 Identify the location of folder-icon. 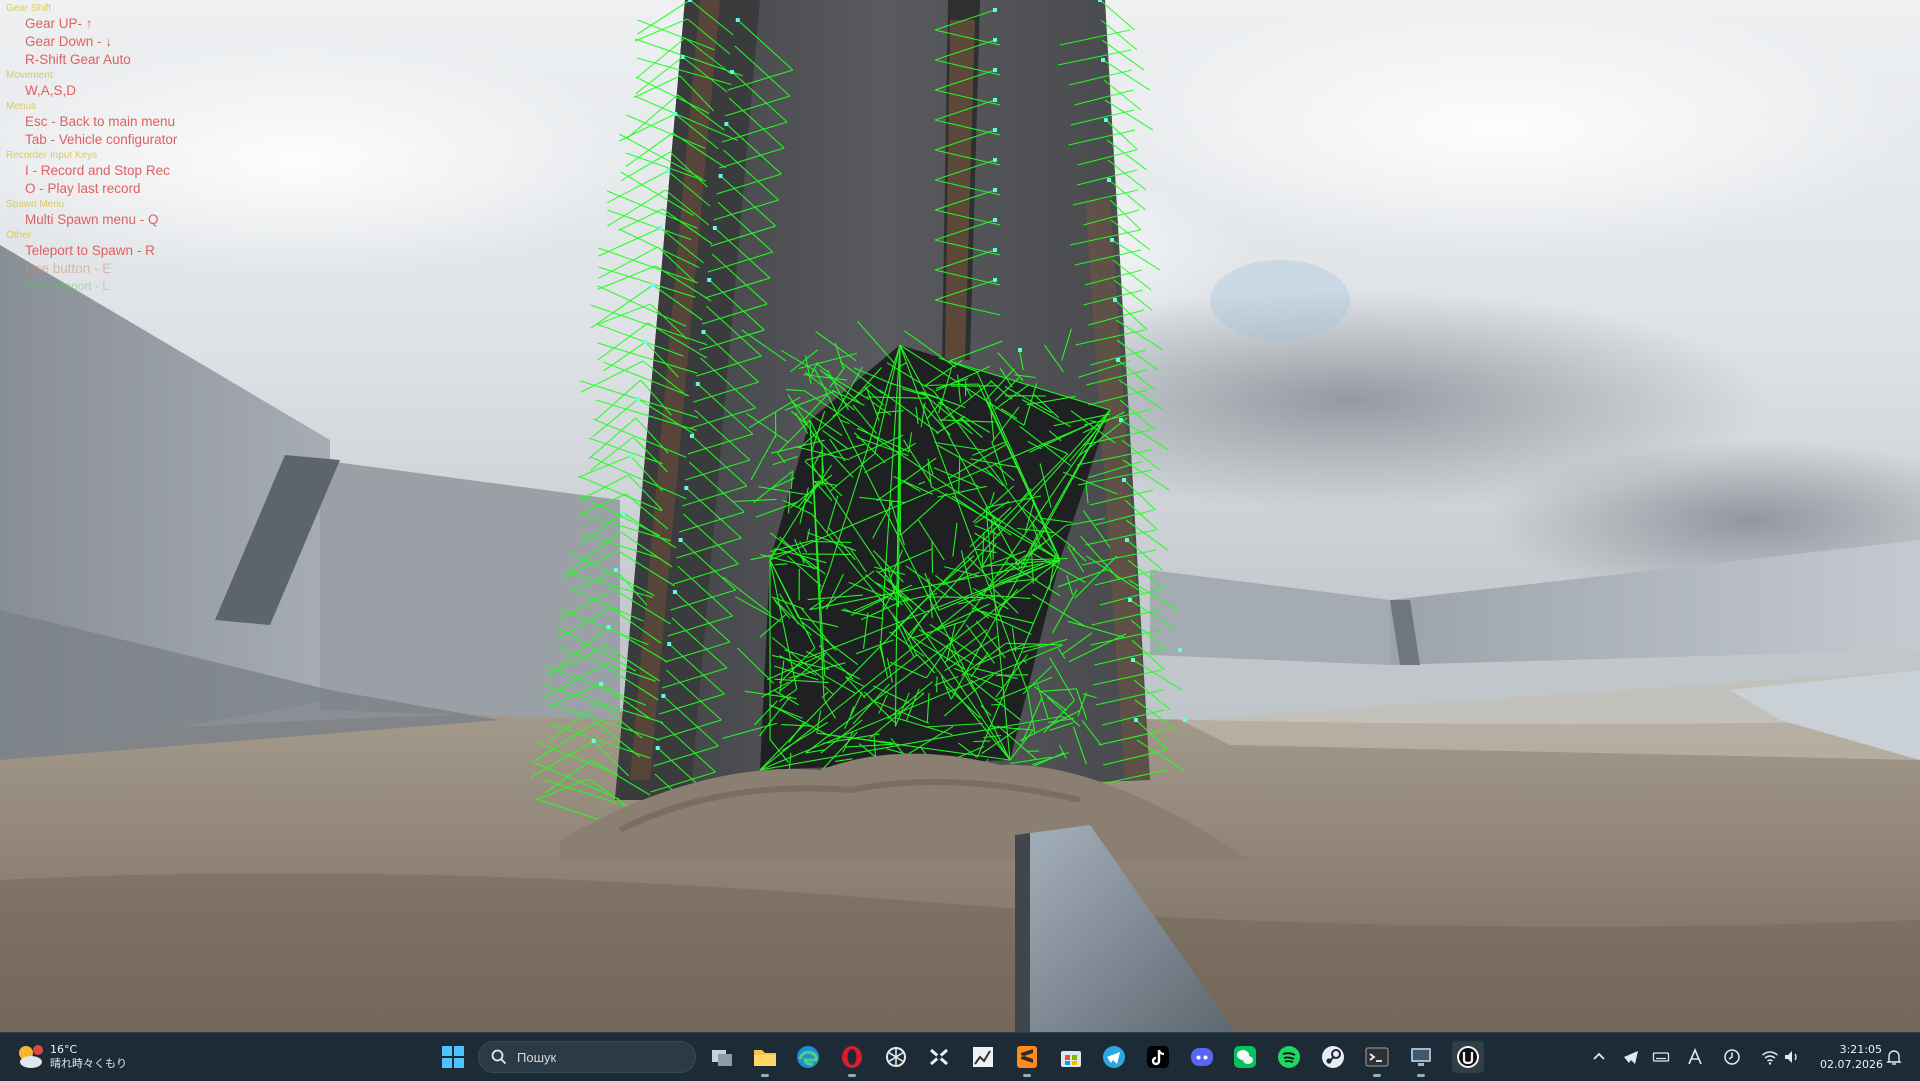
(765, 1057).